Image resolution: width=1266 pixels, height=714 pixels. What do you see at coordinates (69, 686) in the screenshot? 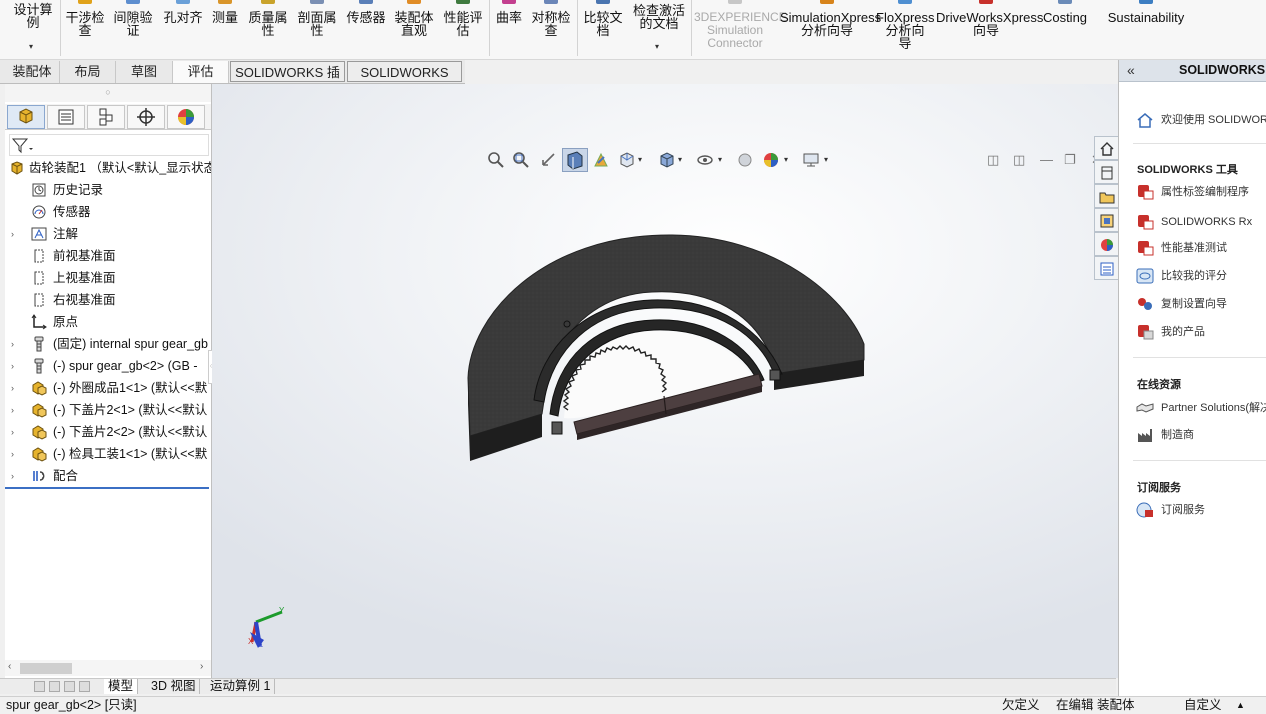
I see `next-tab-icon` at bounding box center [69, 686].